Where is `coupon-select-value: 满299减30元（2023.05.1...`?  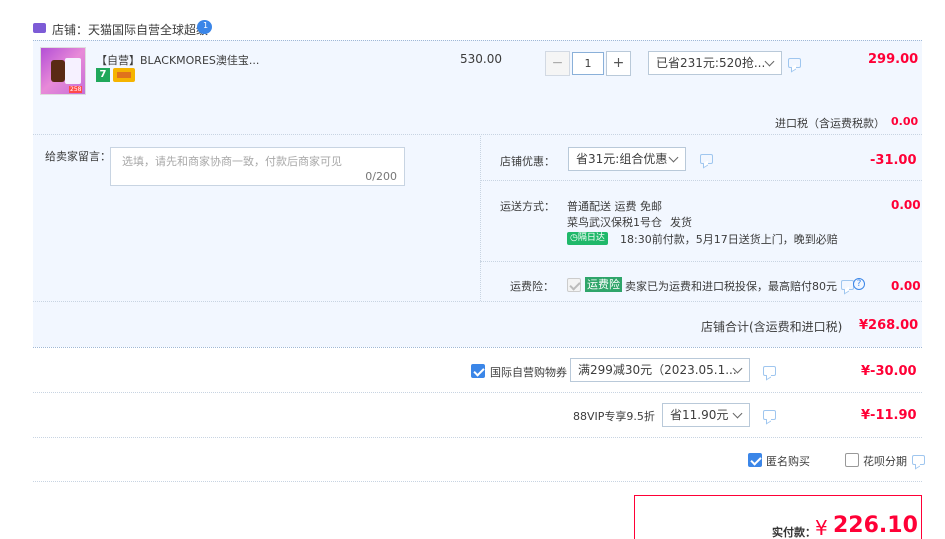
coupon-select-value: 满299减30元（2023.05.1... is located at coordinates (657, 370).